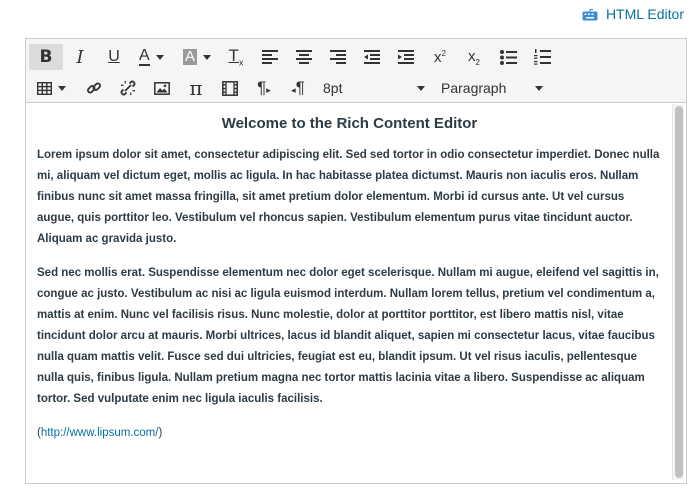 Image resolution: width=696 pixels, height=496 pixels. What do you see at coordinates (144, 56) in the screenshot?
I see `text-color-icon: A` at bounding box center [144, 56].